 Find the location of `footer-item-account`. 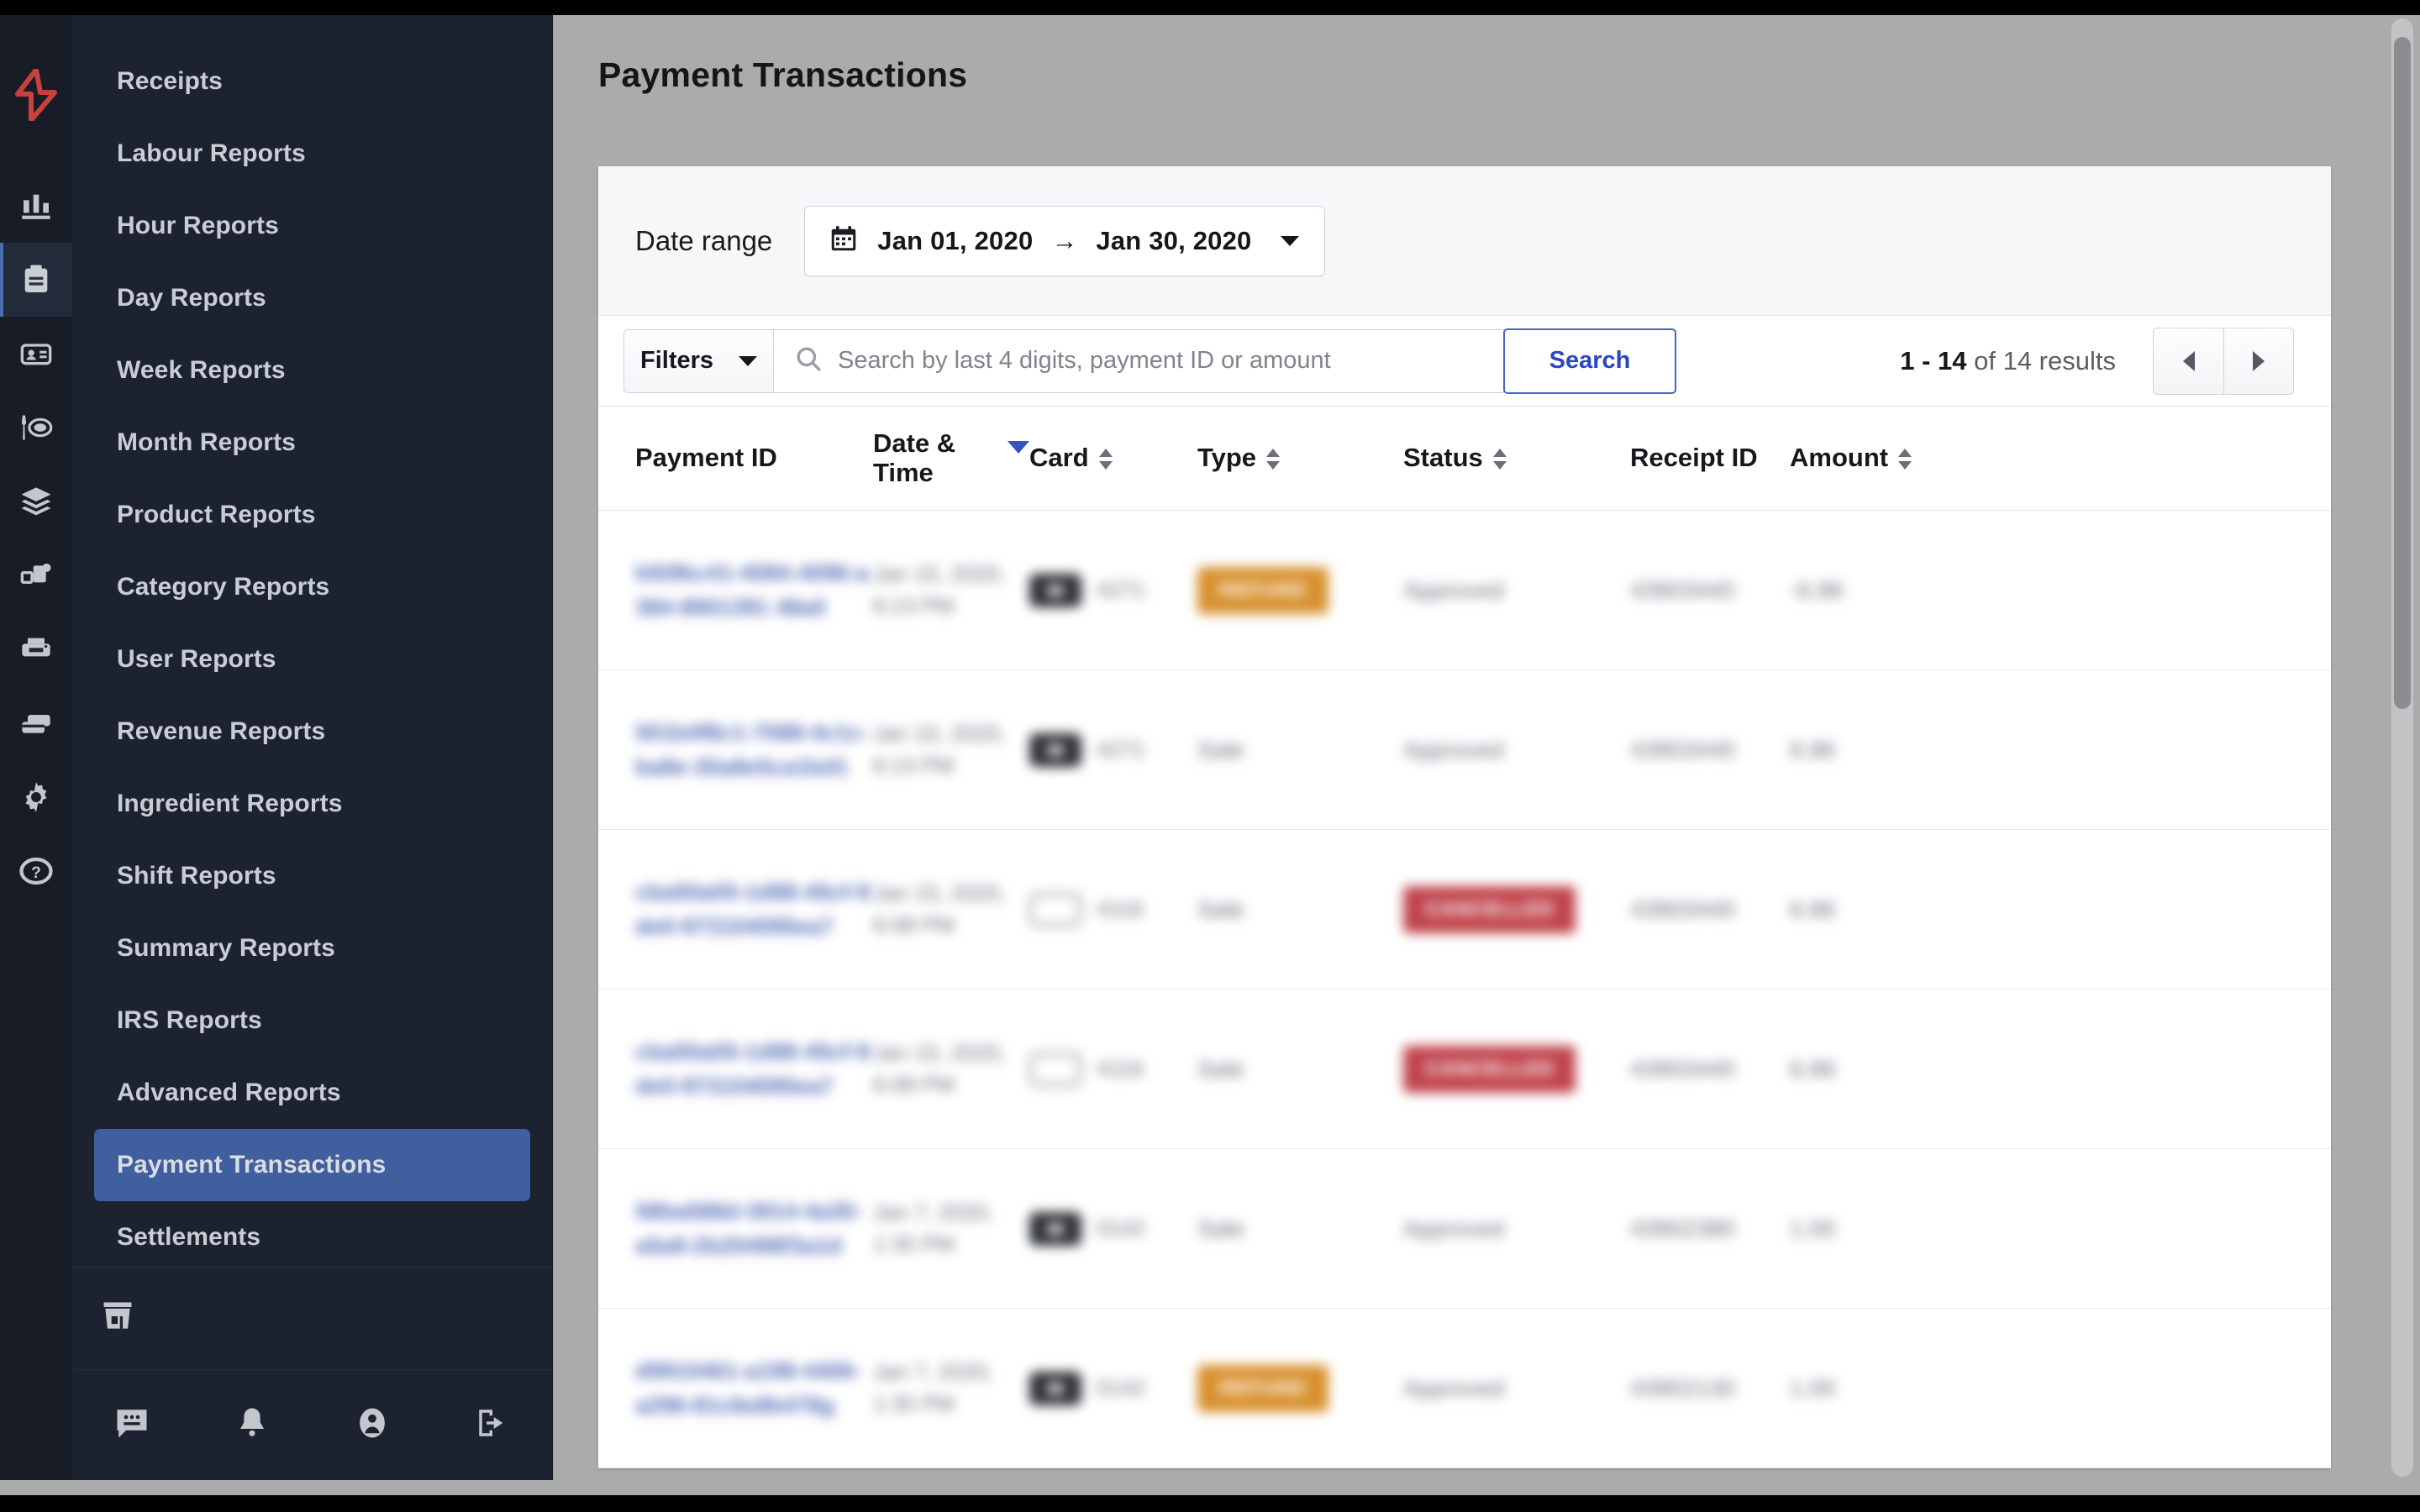

footer-item-account is located at coordinates (373, 1425).